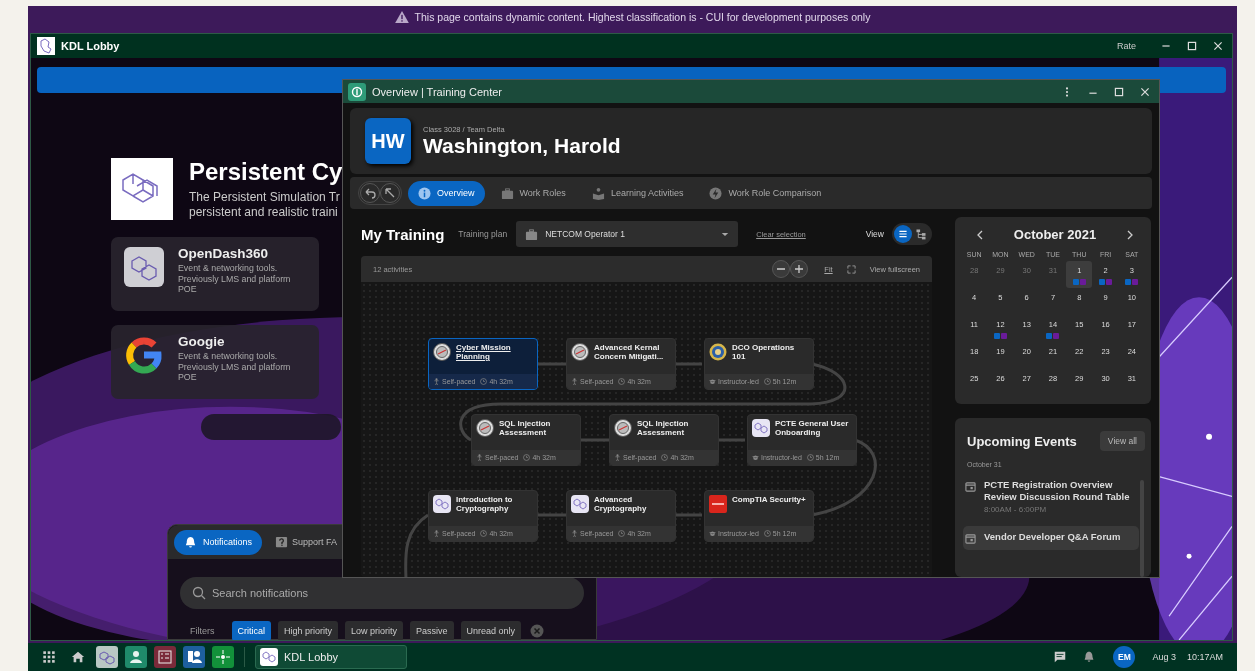 Image resolution: width=1255 pixels, height=671 pixels. What do you see at coordinates (1016, 509) in the screenshot?
I see `event-time: 8:00AM - 6:00PM` at bounding box center [1016, 509].